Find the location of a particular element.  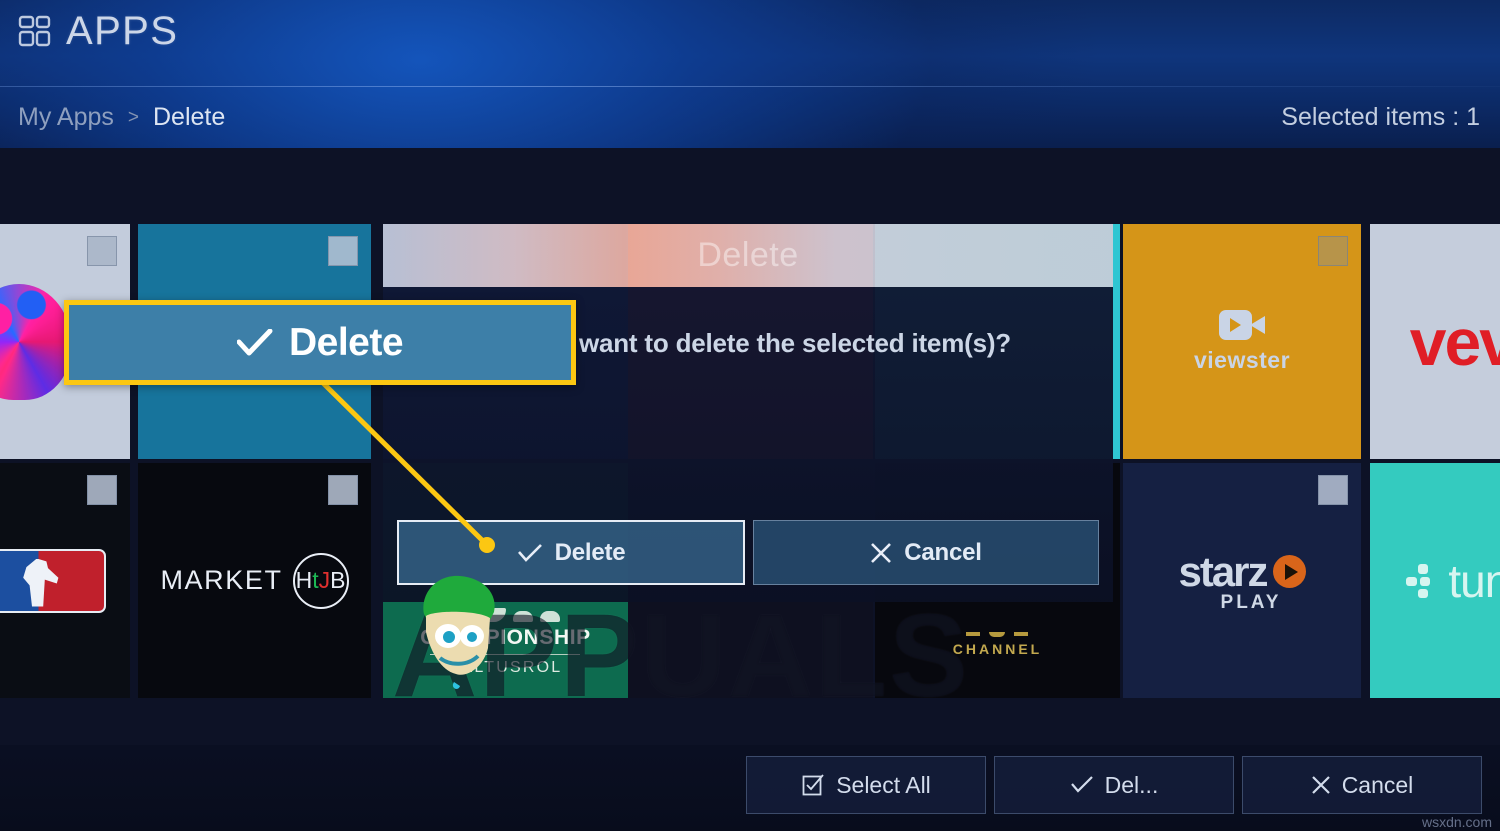

apps-grid-icon is located at coordinates (34, 31).